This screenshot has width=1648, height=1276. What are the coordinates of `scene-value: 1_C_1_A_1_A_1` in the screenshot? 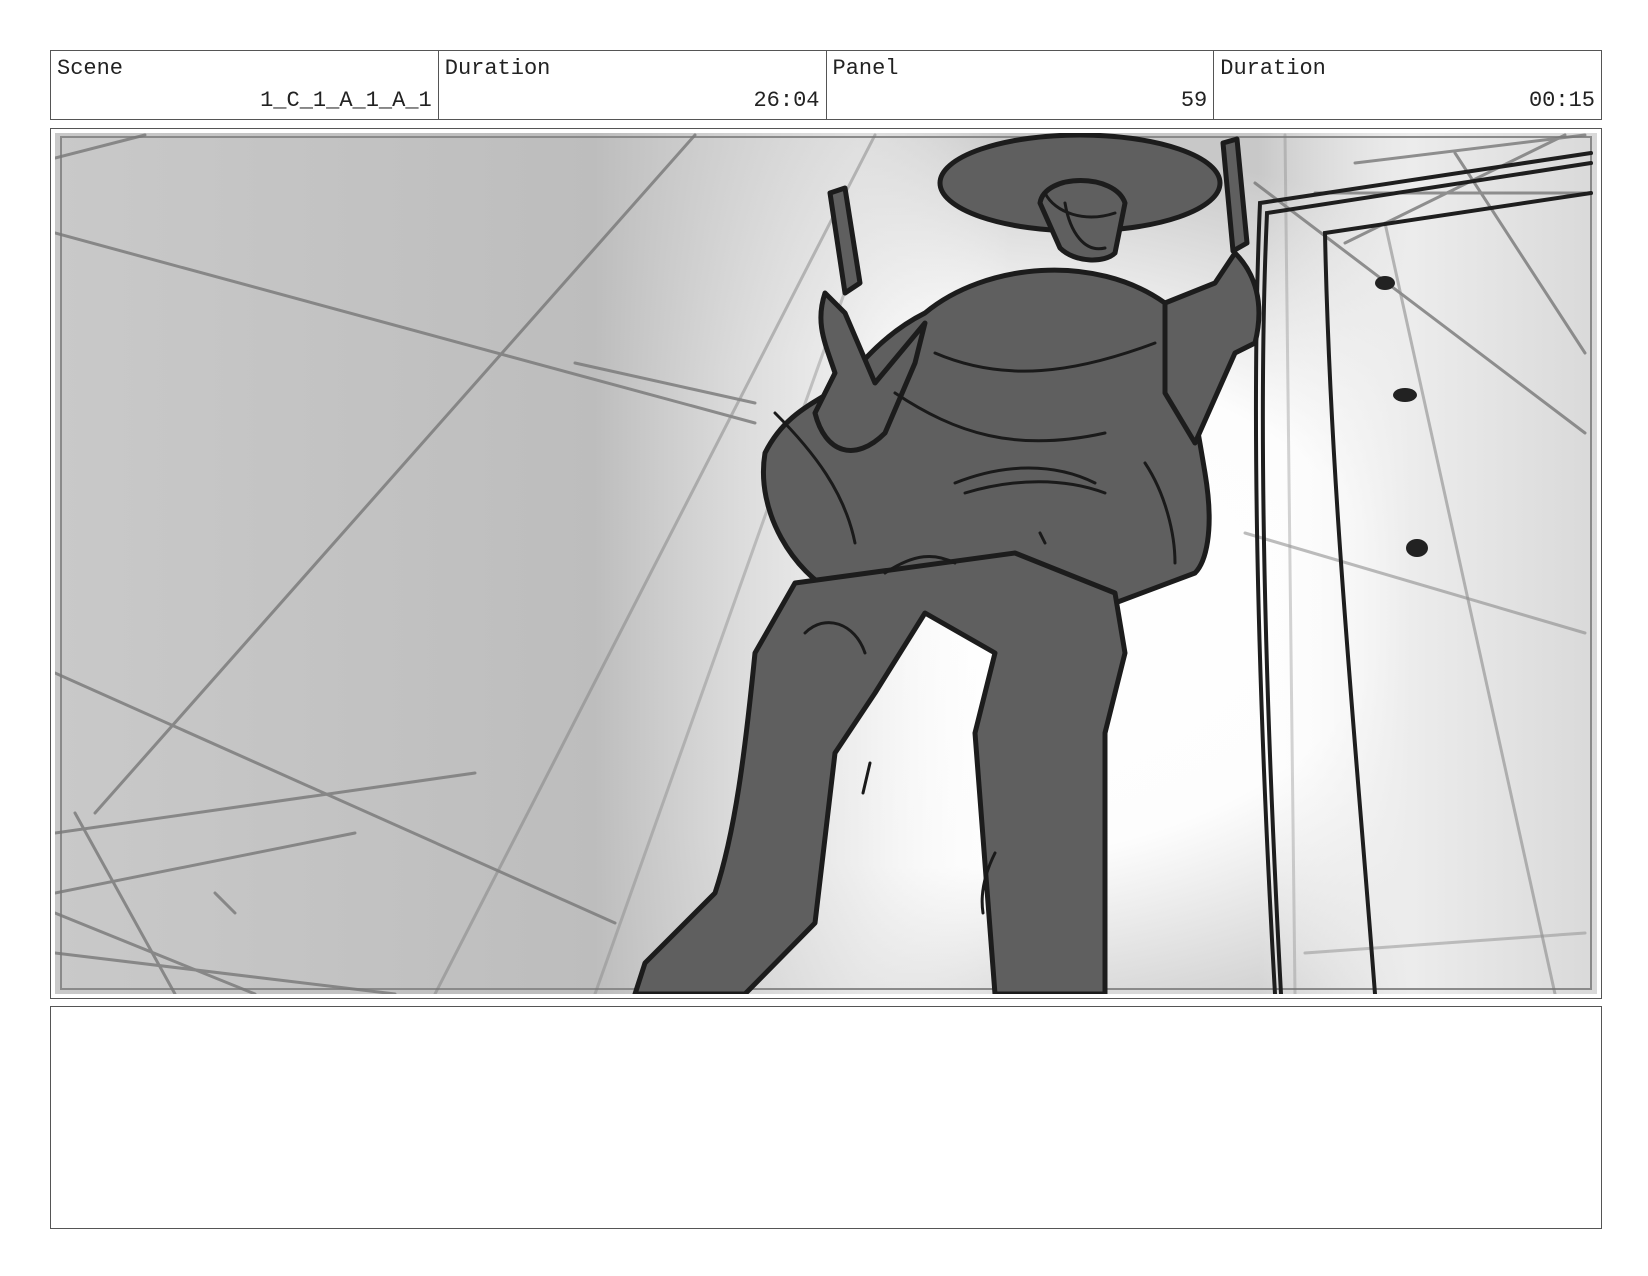 It's located at (346, 100).